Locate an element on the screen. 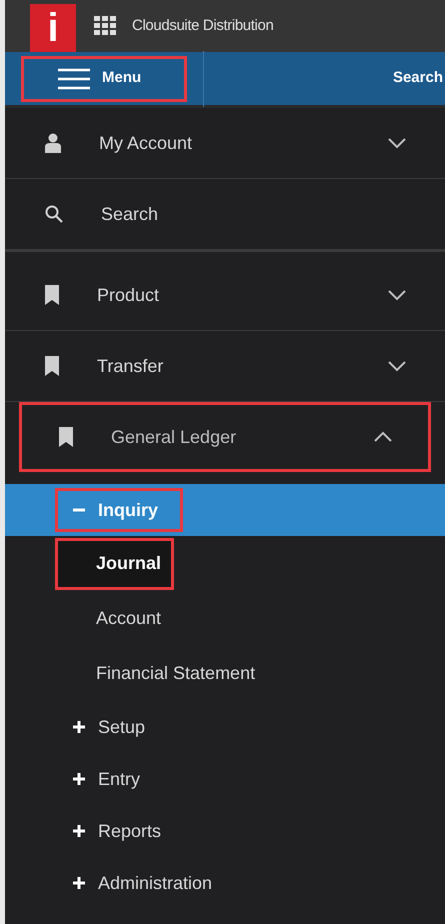  nav-group-item: Entry is located at coordinates (110, 779).